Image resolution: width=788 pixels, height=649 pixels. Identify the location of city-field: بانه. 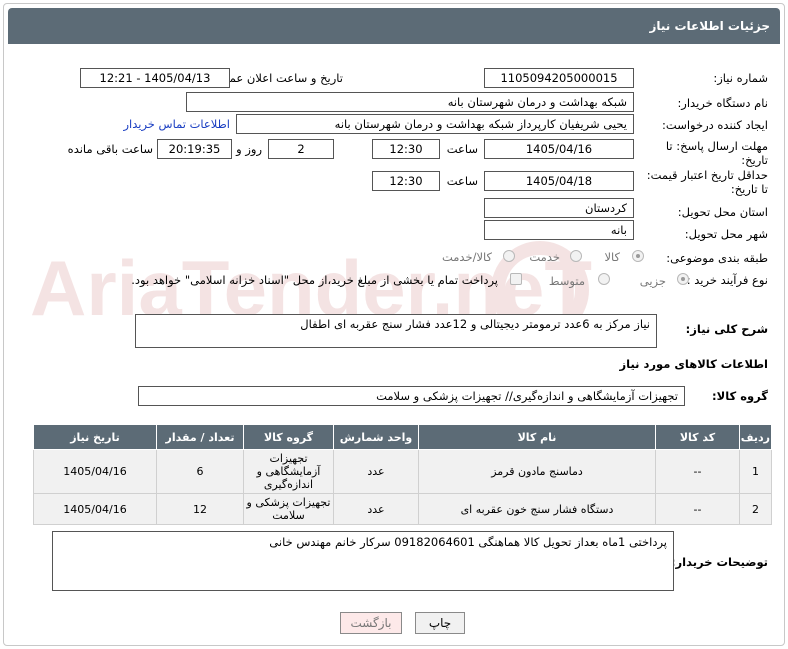
(559, 230).